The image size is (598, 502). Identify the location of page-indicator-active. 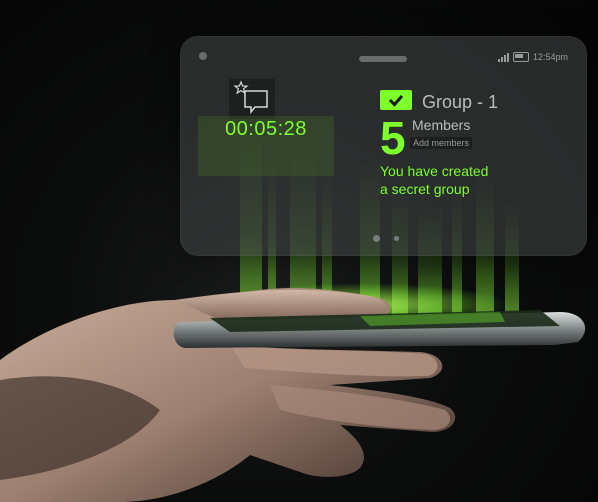
(376, 238).